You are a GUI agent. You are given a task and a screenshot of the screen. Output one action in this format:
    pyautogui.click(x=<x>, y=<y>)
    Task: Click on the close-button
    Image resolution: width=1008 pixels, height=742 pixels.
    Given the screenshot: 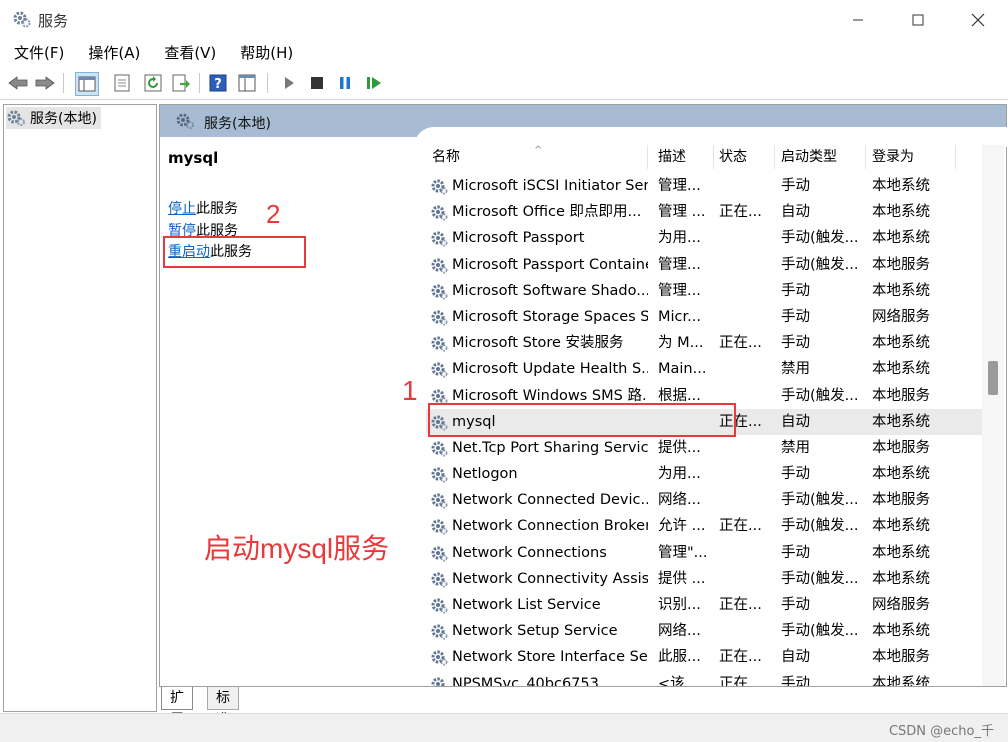 What is the action you would take?
    pyautogui.click(x=978, y=20)
    